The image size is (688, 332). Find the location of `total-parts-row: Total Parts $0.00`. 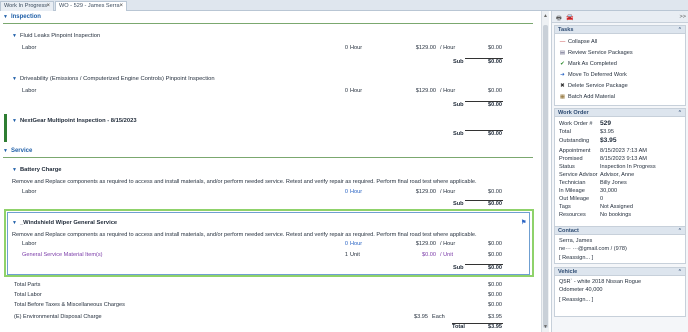

total-parts-row: Total Parts $0.00 is located at coordinates (258, 286).